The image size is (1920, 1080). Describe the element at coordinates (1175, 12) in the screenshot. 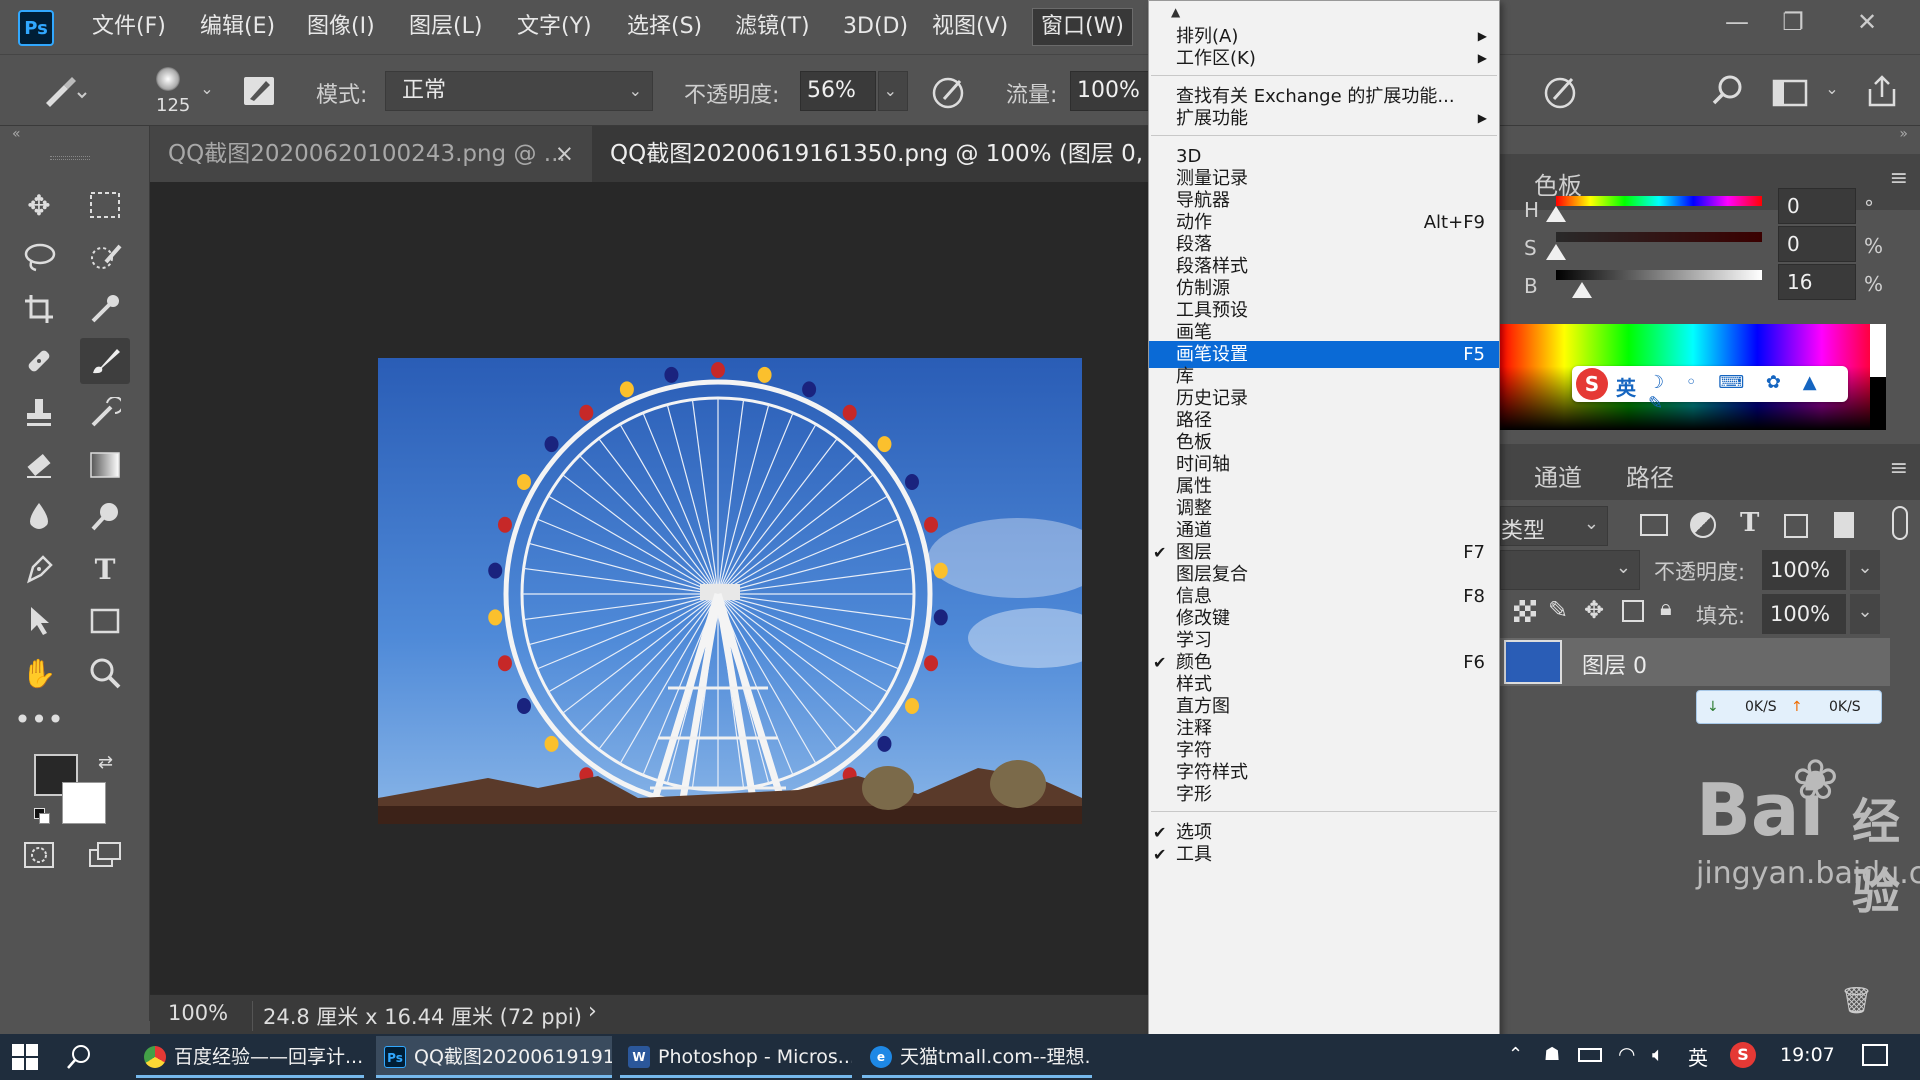

I see `scroll-up-icon: ▲` at that location.